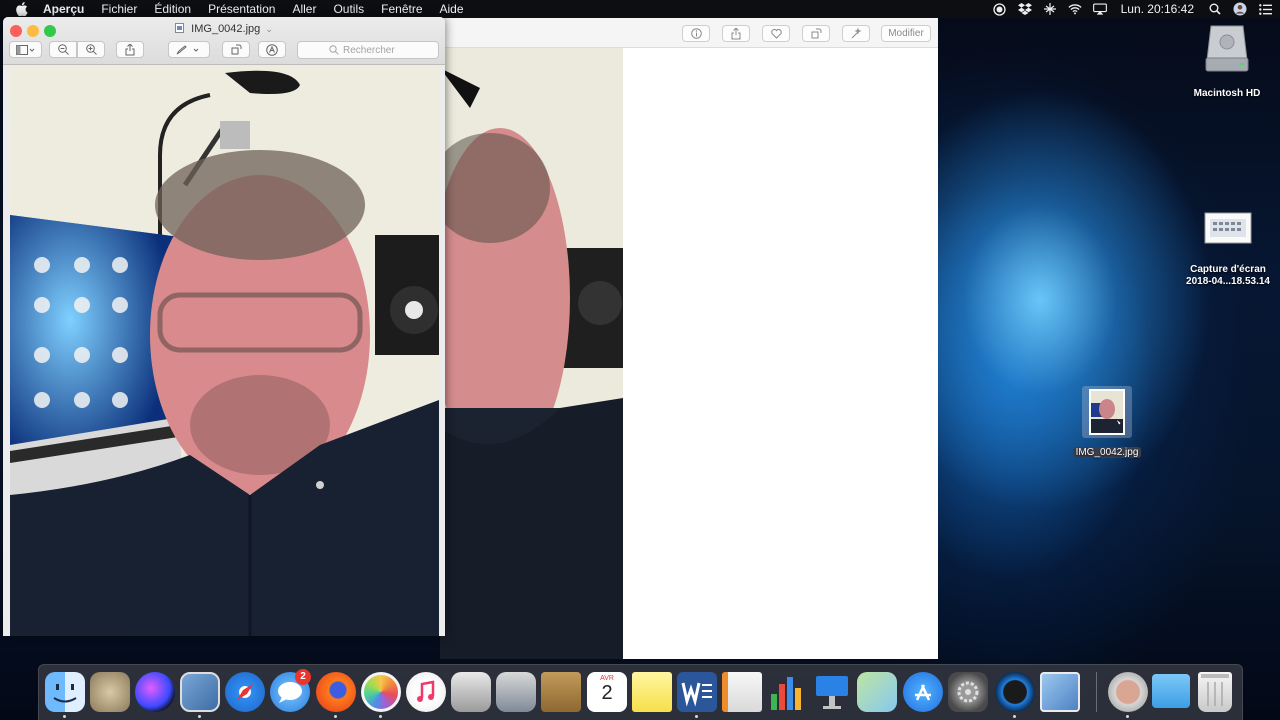 This screenshot has height=720, width=1280. I want to click on pen-icon, so click(187, 49).